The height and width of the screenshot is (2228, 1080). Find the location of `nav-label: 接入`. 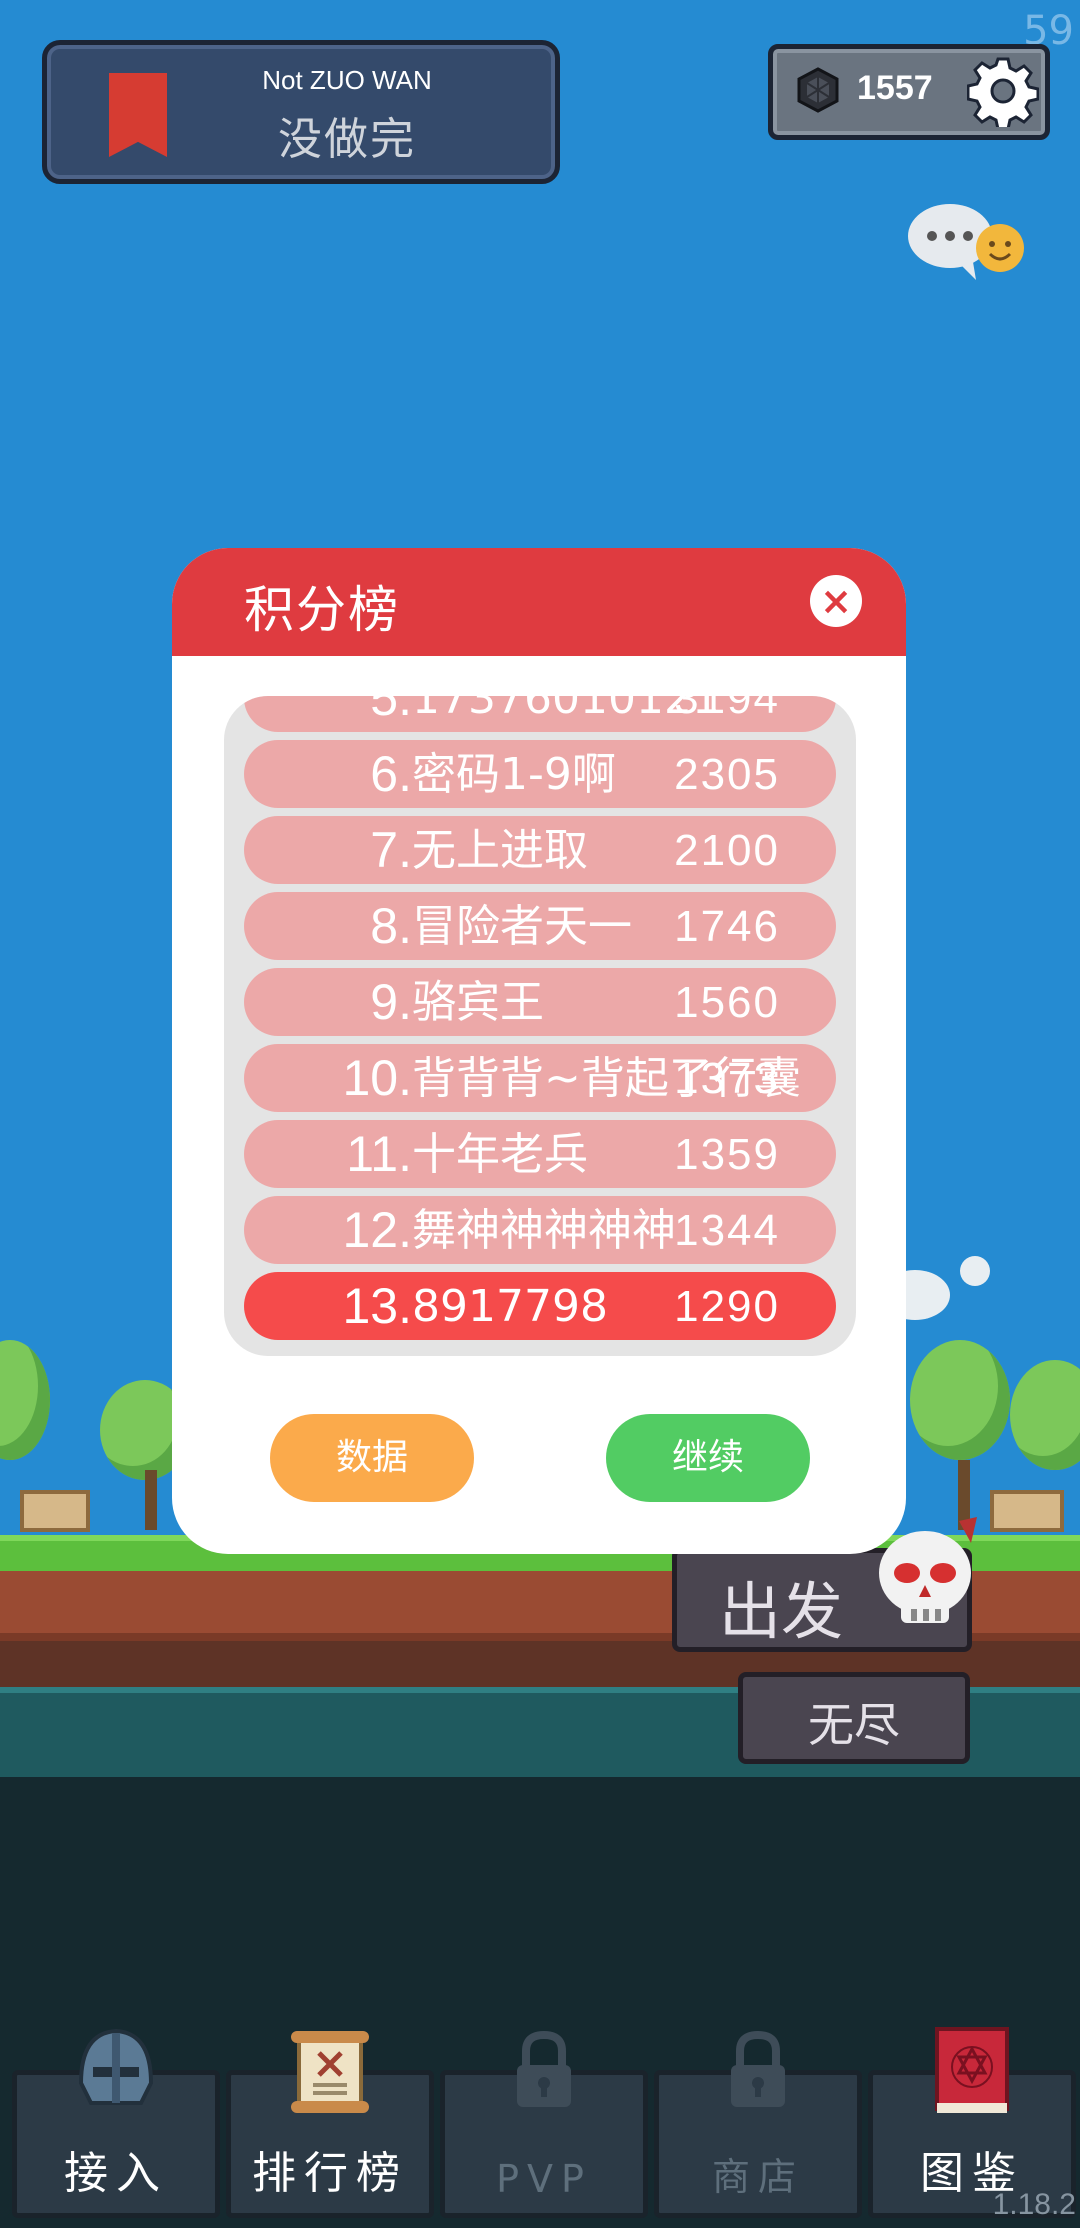

nav-label: 接入 is located at coordinates (116, 2173).